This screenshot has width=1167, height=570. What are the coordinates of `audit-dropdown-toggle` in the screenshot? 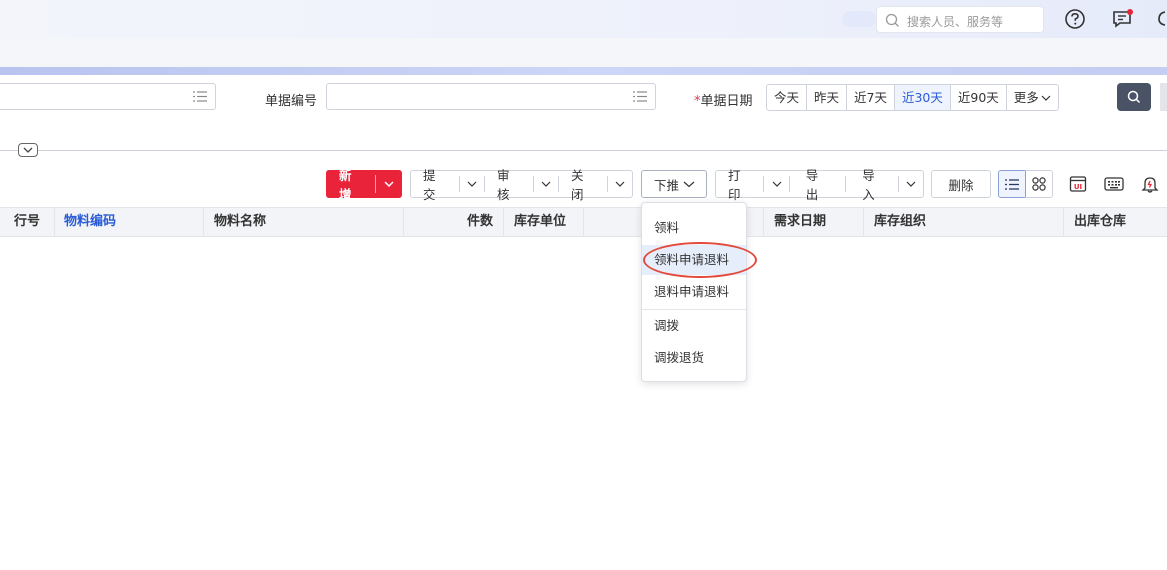 It's located at (545, 184).